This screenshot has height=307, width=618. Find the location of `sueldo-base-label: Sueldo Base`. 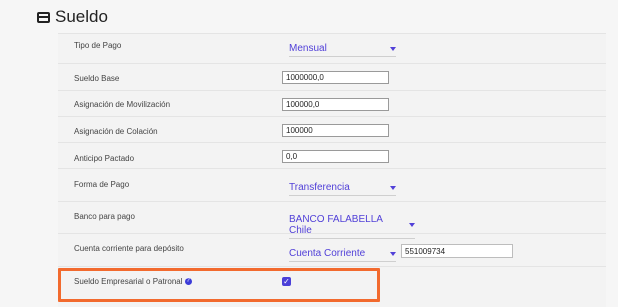

sueldo-base-label: Sueldo Base is located at coordinates (97, 78).